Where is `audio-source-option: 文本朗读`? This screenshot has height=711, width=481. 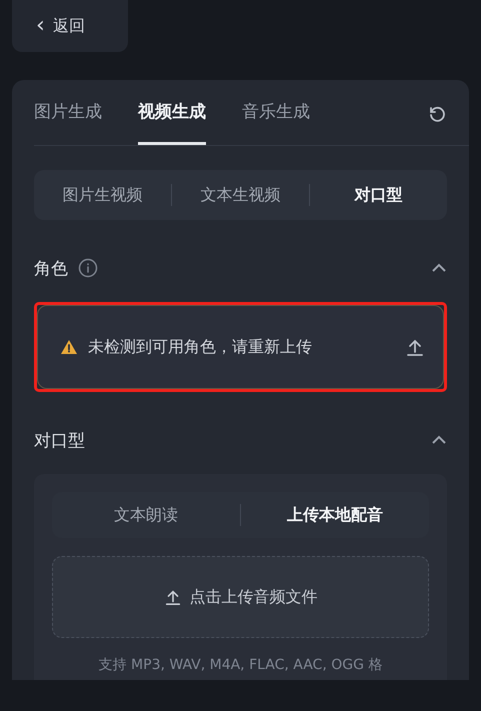 audio-source-option: 文本朗读 is located at coordinates (146, 515).